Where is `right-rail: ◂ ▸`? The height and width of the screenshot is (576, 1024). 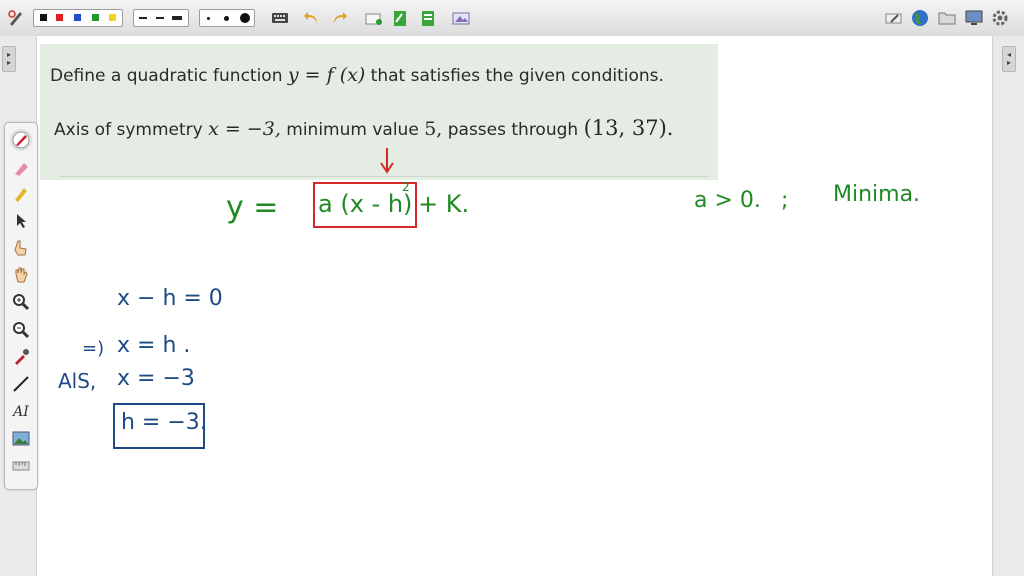
right-rail: ◂ ▸ is located at coordinates (1008, 306).